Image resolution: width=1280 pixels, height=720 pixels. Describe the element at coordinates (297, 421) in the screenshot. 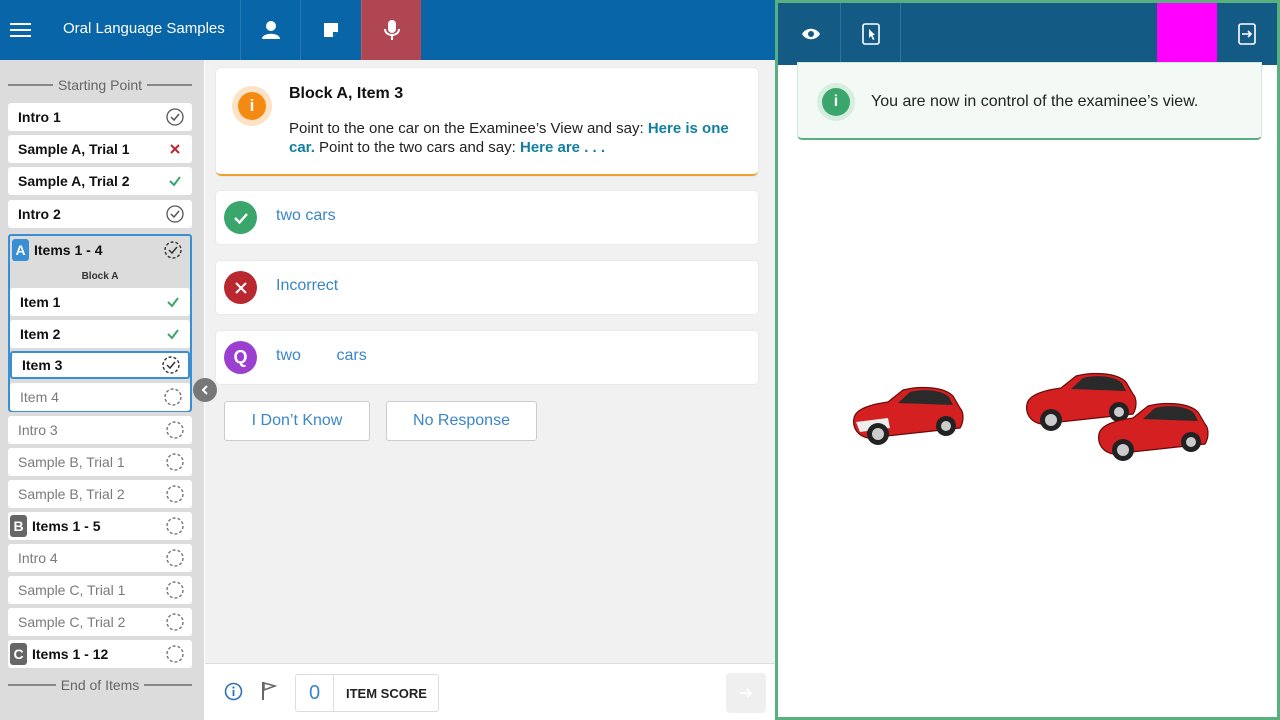

I see `dont-know-button: I Don’t Know` at that location.